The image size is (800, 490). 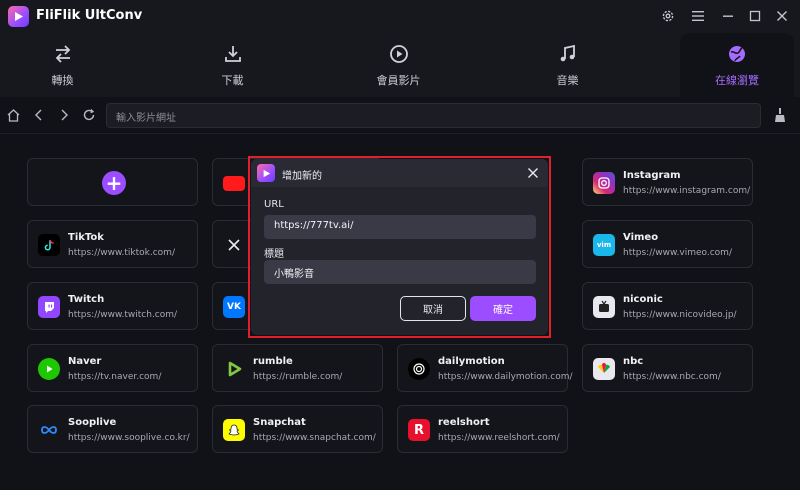 I want to click on tab-label: 會員影片, so click(x=398, y=80).